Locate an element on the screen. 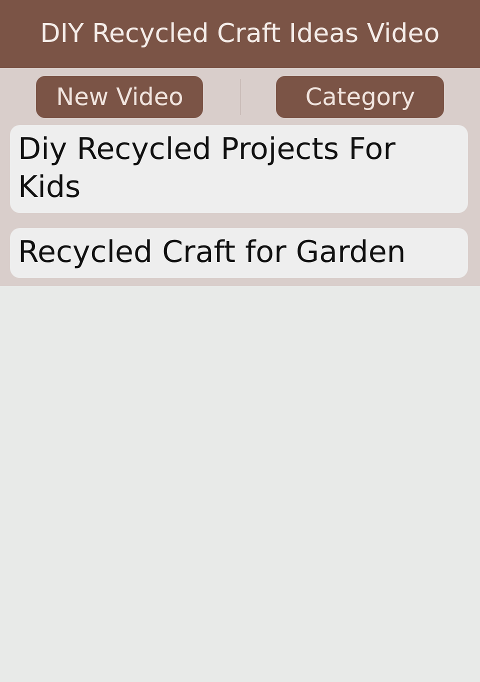 This screenshot has width=480, height=682. app-title: DIY Recycled Craft Ideas Video is located at coordinates (240, 34).